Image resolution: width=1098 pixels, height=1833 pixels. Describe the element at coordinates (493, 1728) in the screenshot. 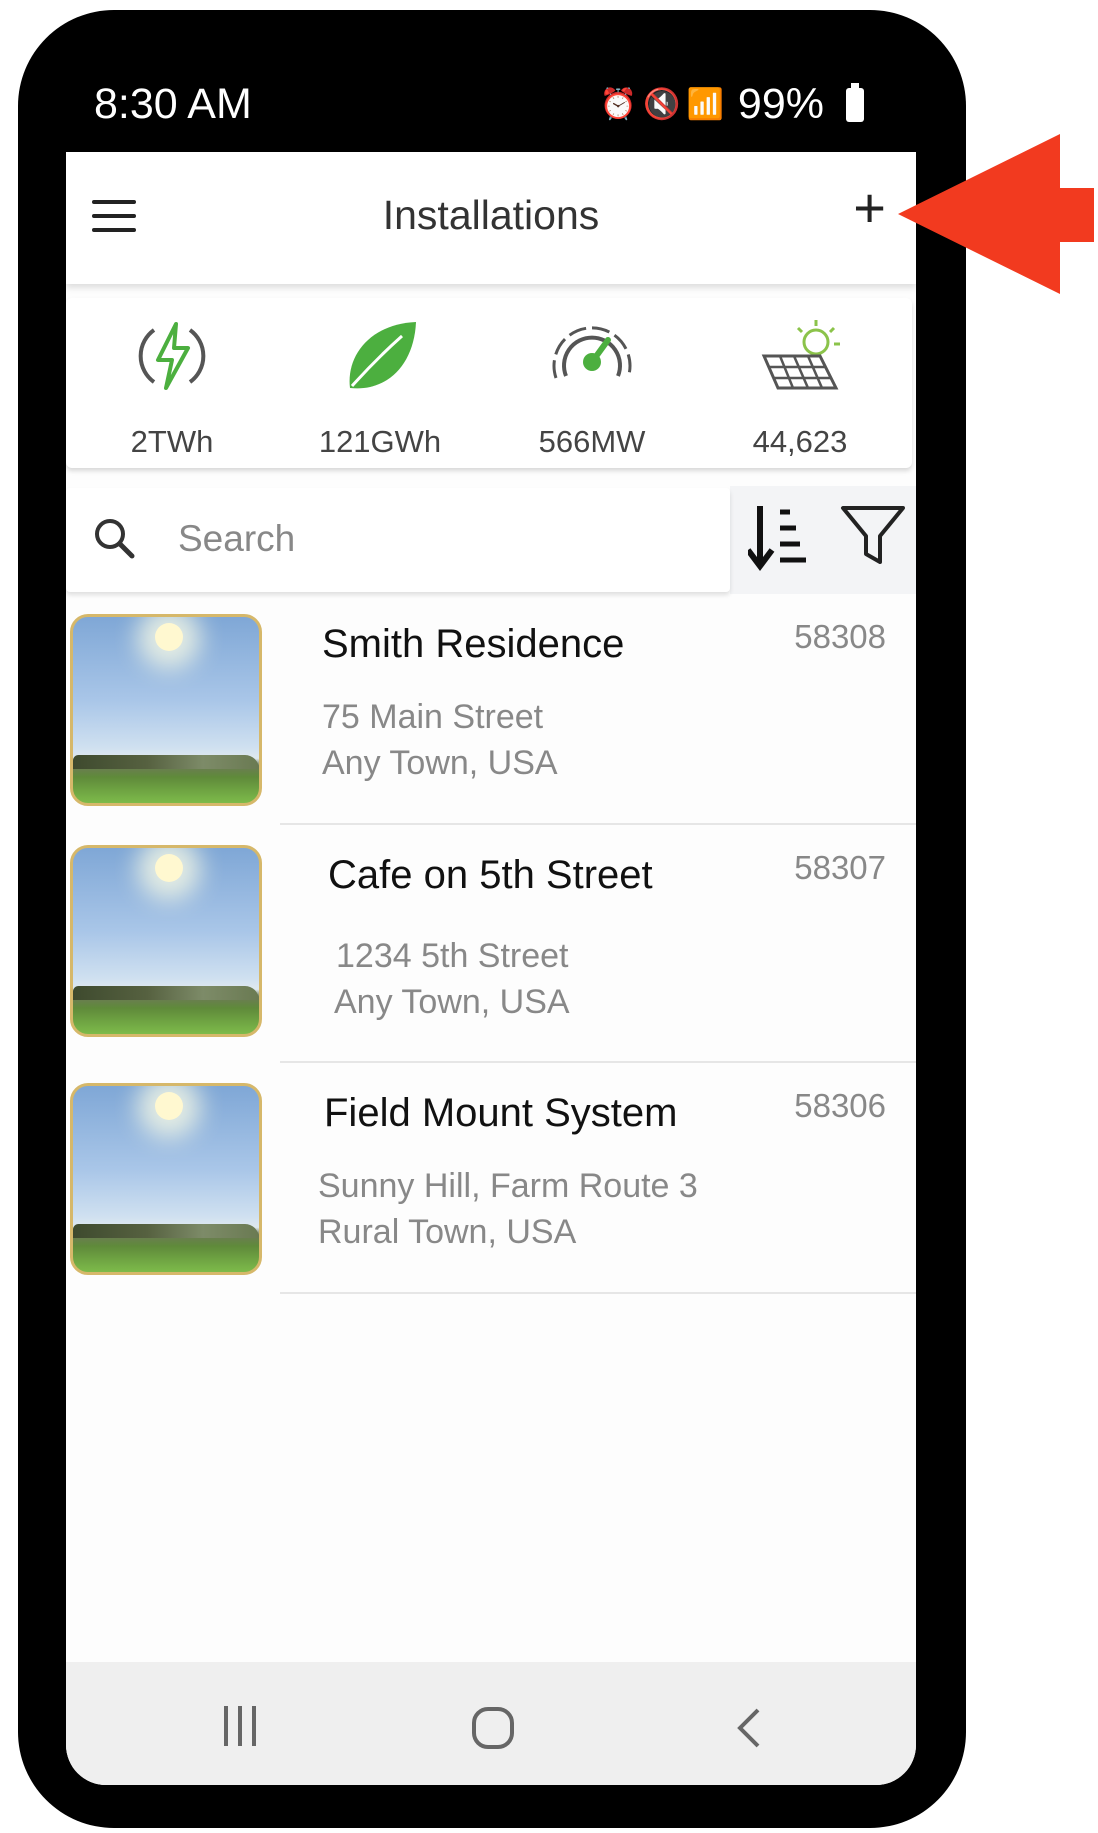

I see `home-icon` at that location.